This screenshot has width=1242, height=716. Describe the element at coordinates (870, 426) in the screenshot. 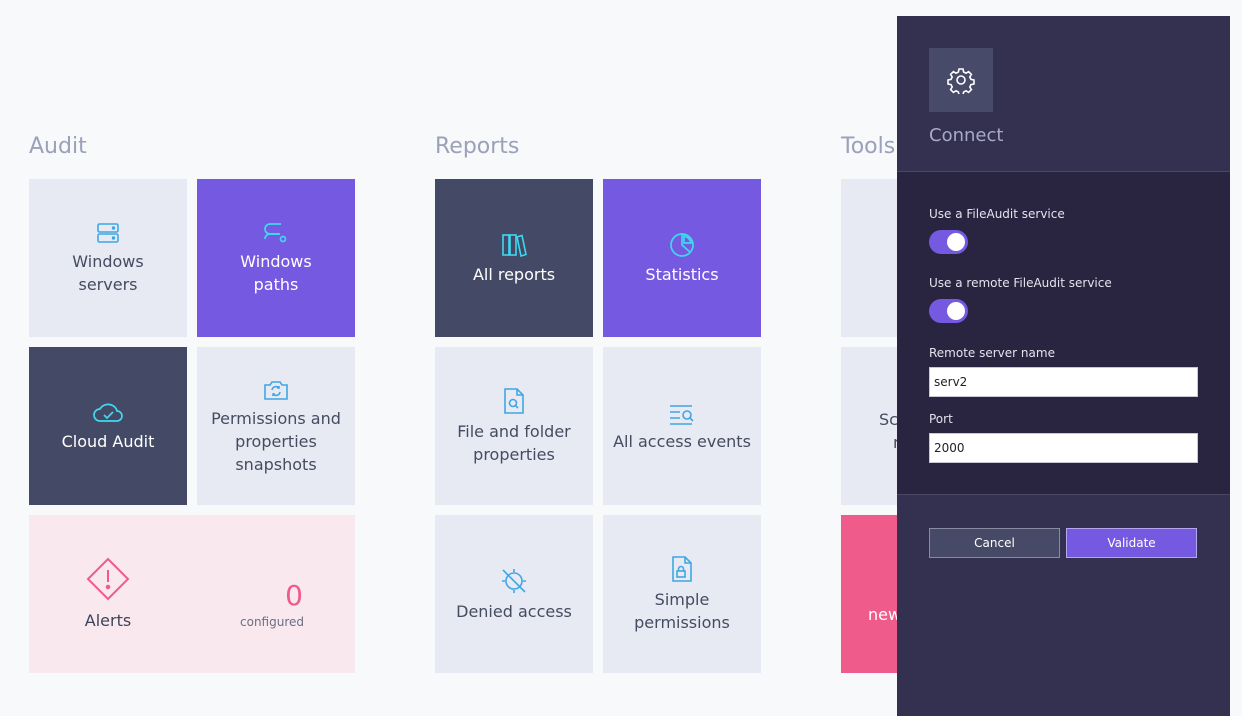

I see `tile-tools-2: Sc r` at that location.